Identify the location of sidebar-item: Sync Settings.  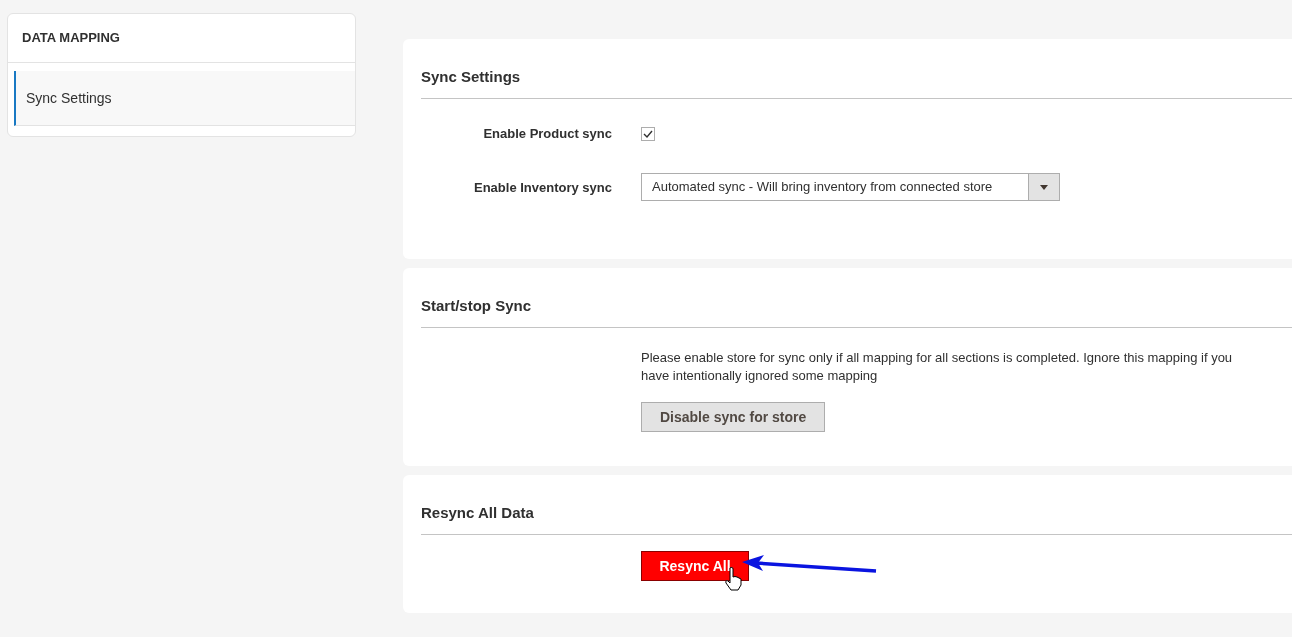
(184, 98).